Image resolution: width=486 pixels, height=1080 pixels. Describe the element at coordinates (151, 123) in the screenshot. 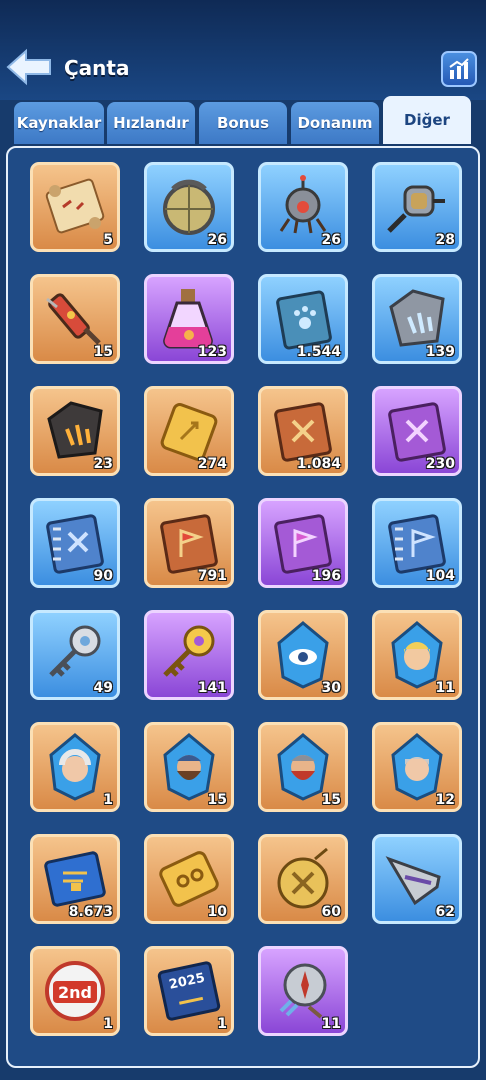

I see `tab-speedups: Hızlandır` at that location.